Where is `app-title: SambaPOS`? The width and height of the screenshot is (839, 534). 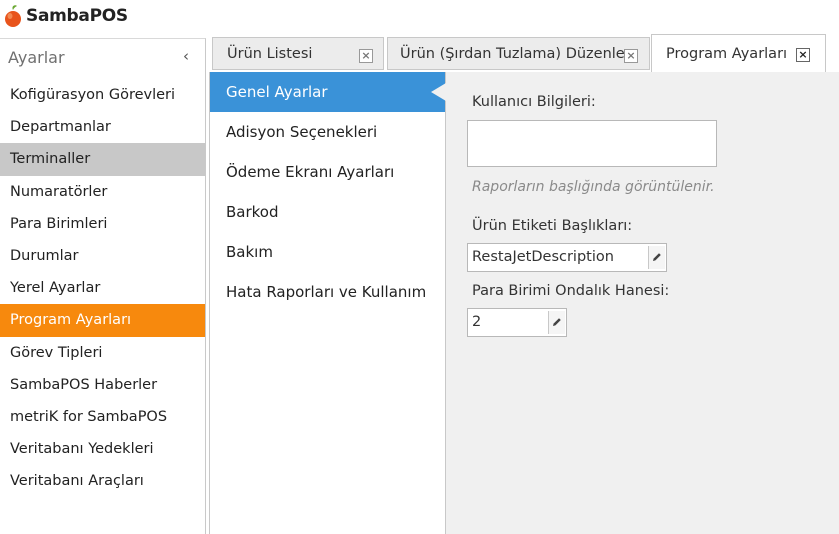 app-title: SambaPOS is located at coordinates (77, 16).